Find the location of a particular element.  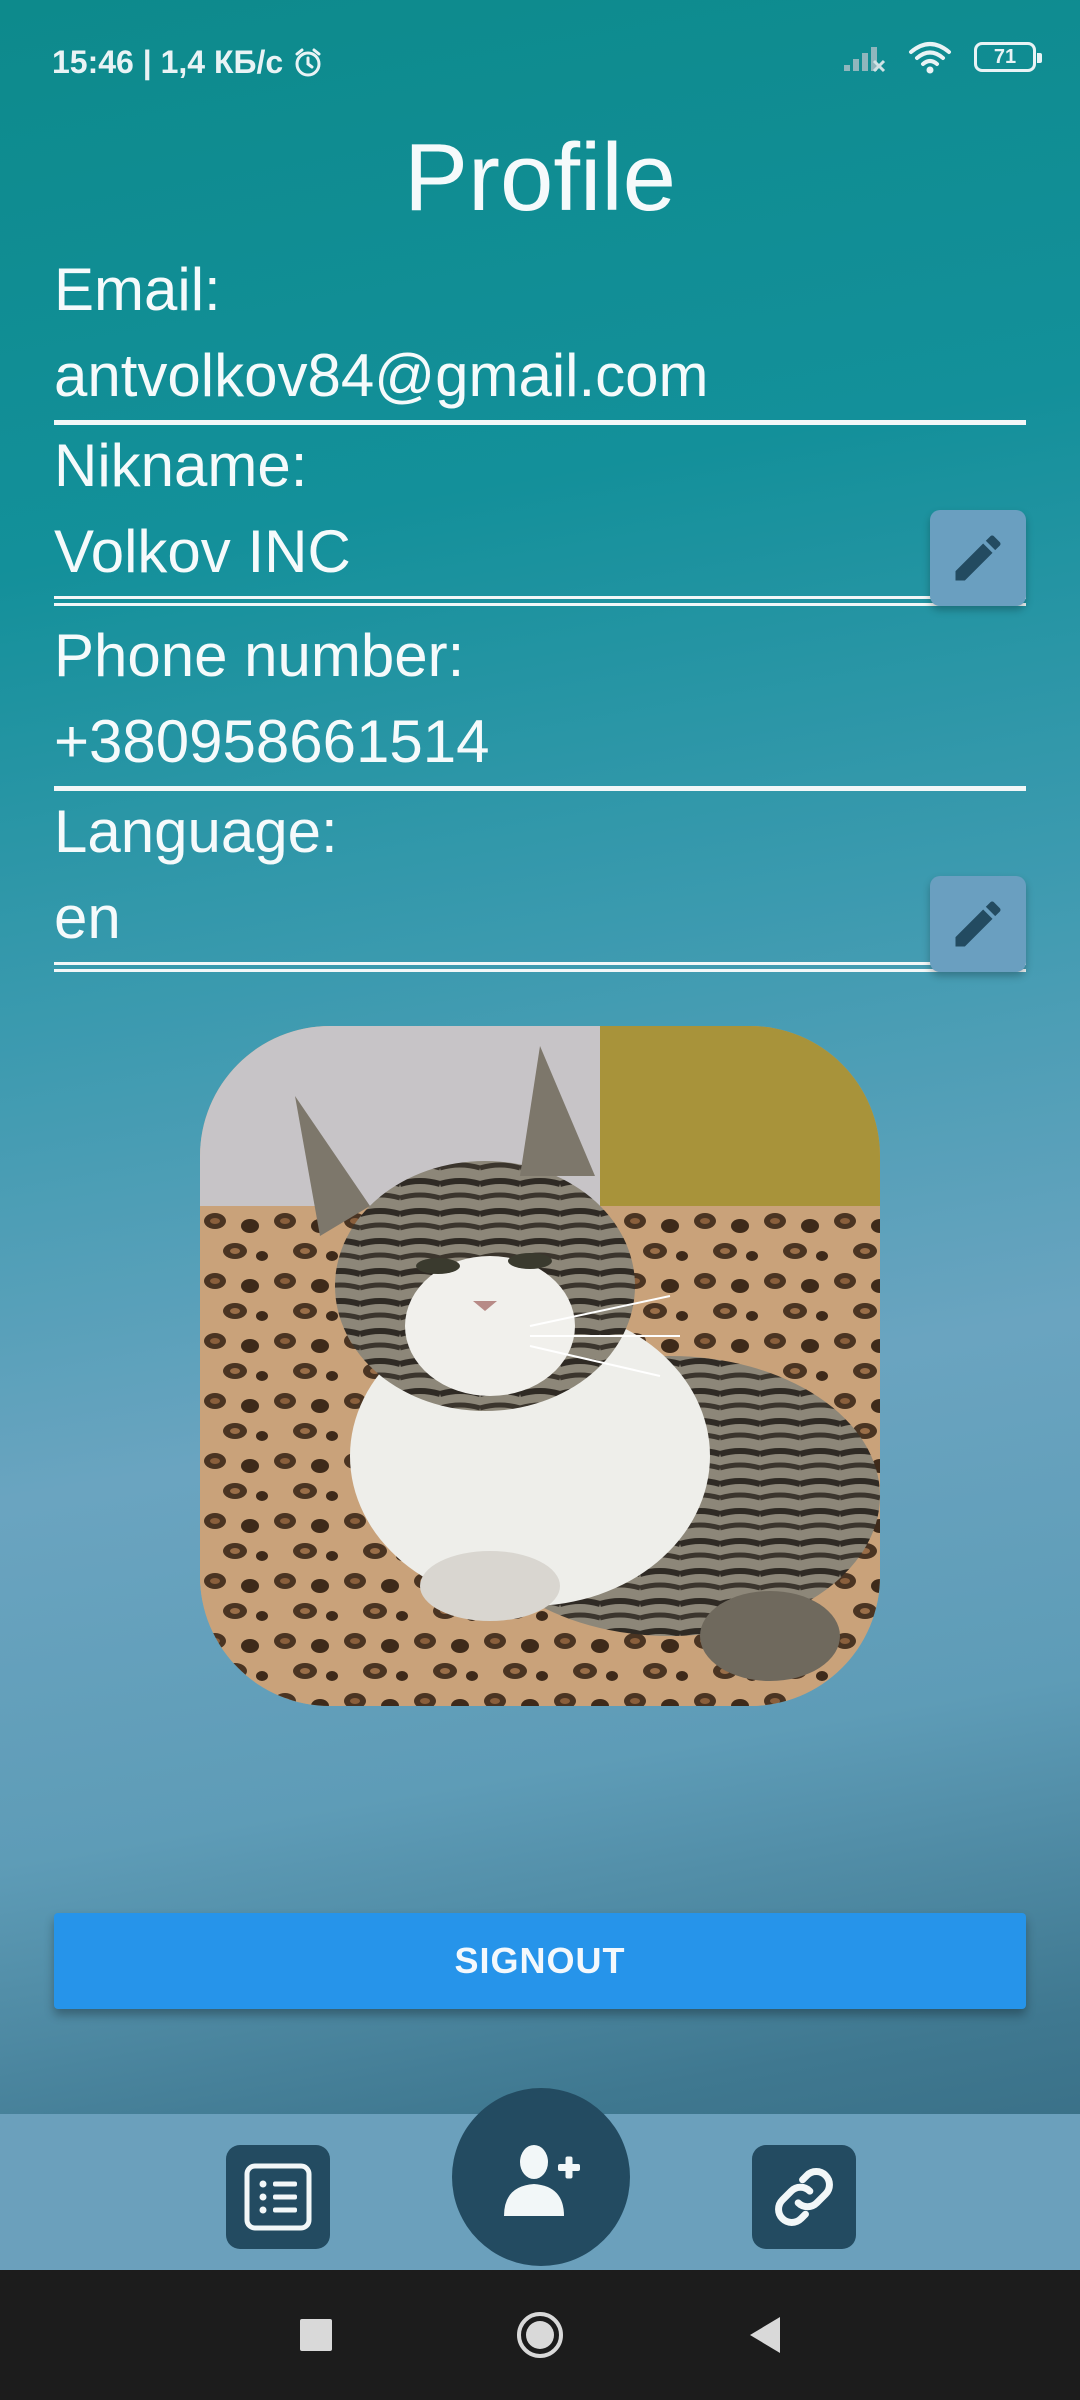

square-icon is located at coordinates (316, 2335).